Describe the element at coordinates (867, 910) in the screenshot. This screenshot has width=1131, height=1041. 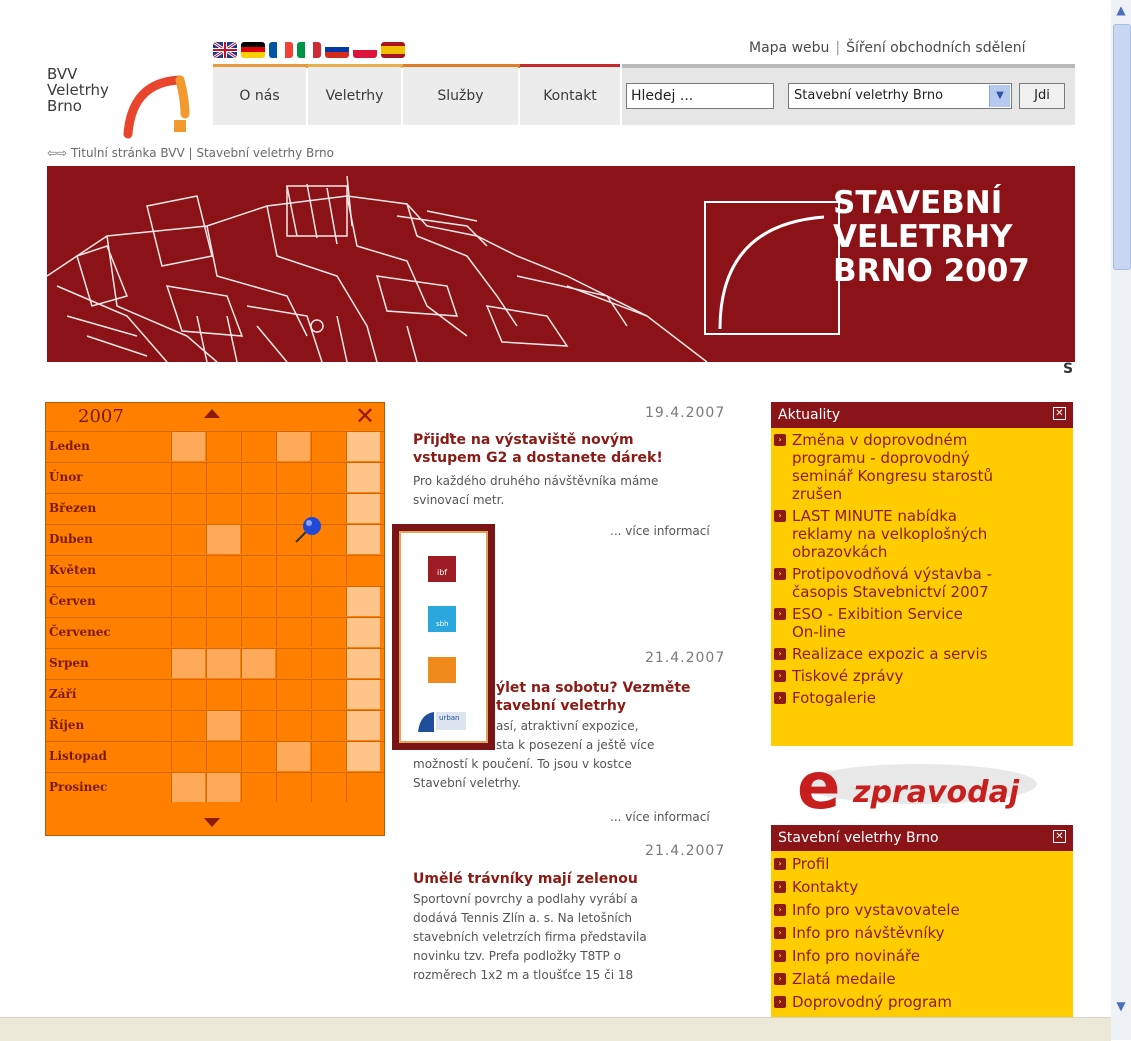
I see `fair-link-item: › Info pro vystavovatele` at that location.